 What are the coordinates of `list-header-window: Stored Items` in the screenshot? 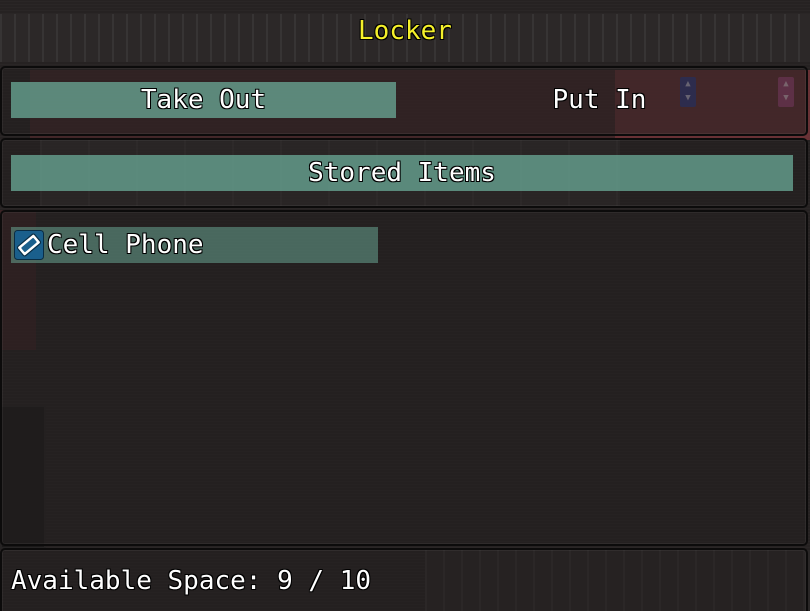 It's located at (404, 173).